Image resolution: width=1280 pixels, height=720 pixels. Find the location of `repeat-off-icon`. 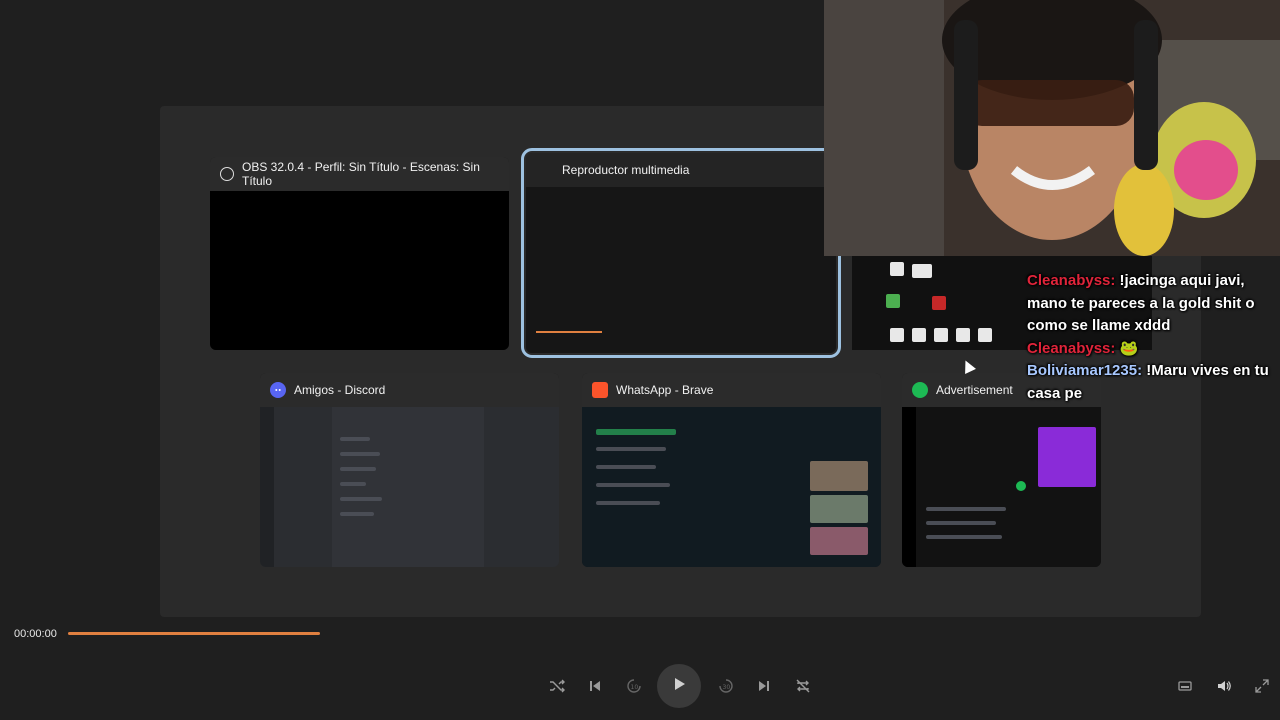

repeat-off-icon is located at coordinates (803, 686).